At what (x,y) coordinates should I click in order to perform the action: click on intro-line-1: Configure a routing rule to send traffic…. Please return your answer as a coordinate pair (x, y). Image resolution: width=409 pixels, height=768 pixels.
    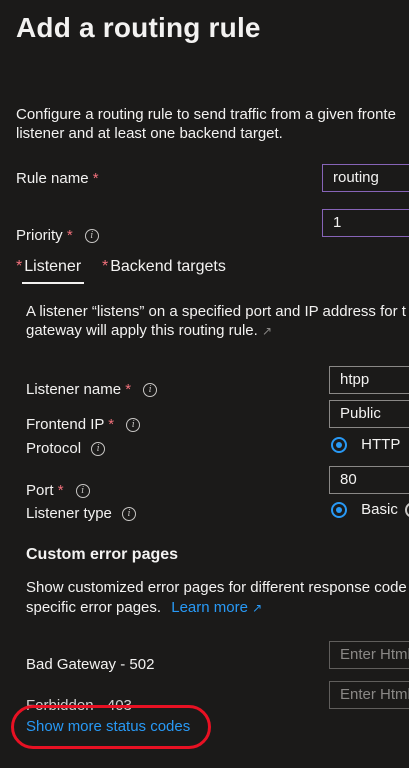
    Looking at the image, I should click on (206, 114).